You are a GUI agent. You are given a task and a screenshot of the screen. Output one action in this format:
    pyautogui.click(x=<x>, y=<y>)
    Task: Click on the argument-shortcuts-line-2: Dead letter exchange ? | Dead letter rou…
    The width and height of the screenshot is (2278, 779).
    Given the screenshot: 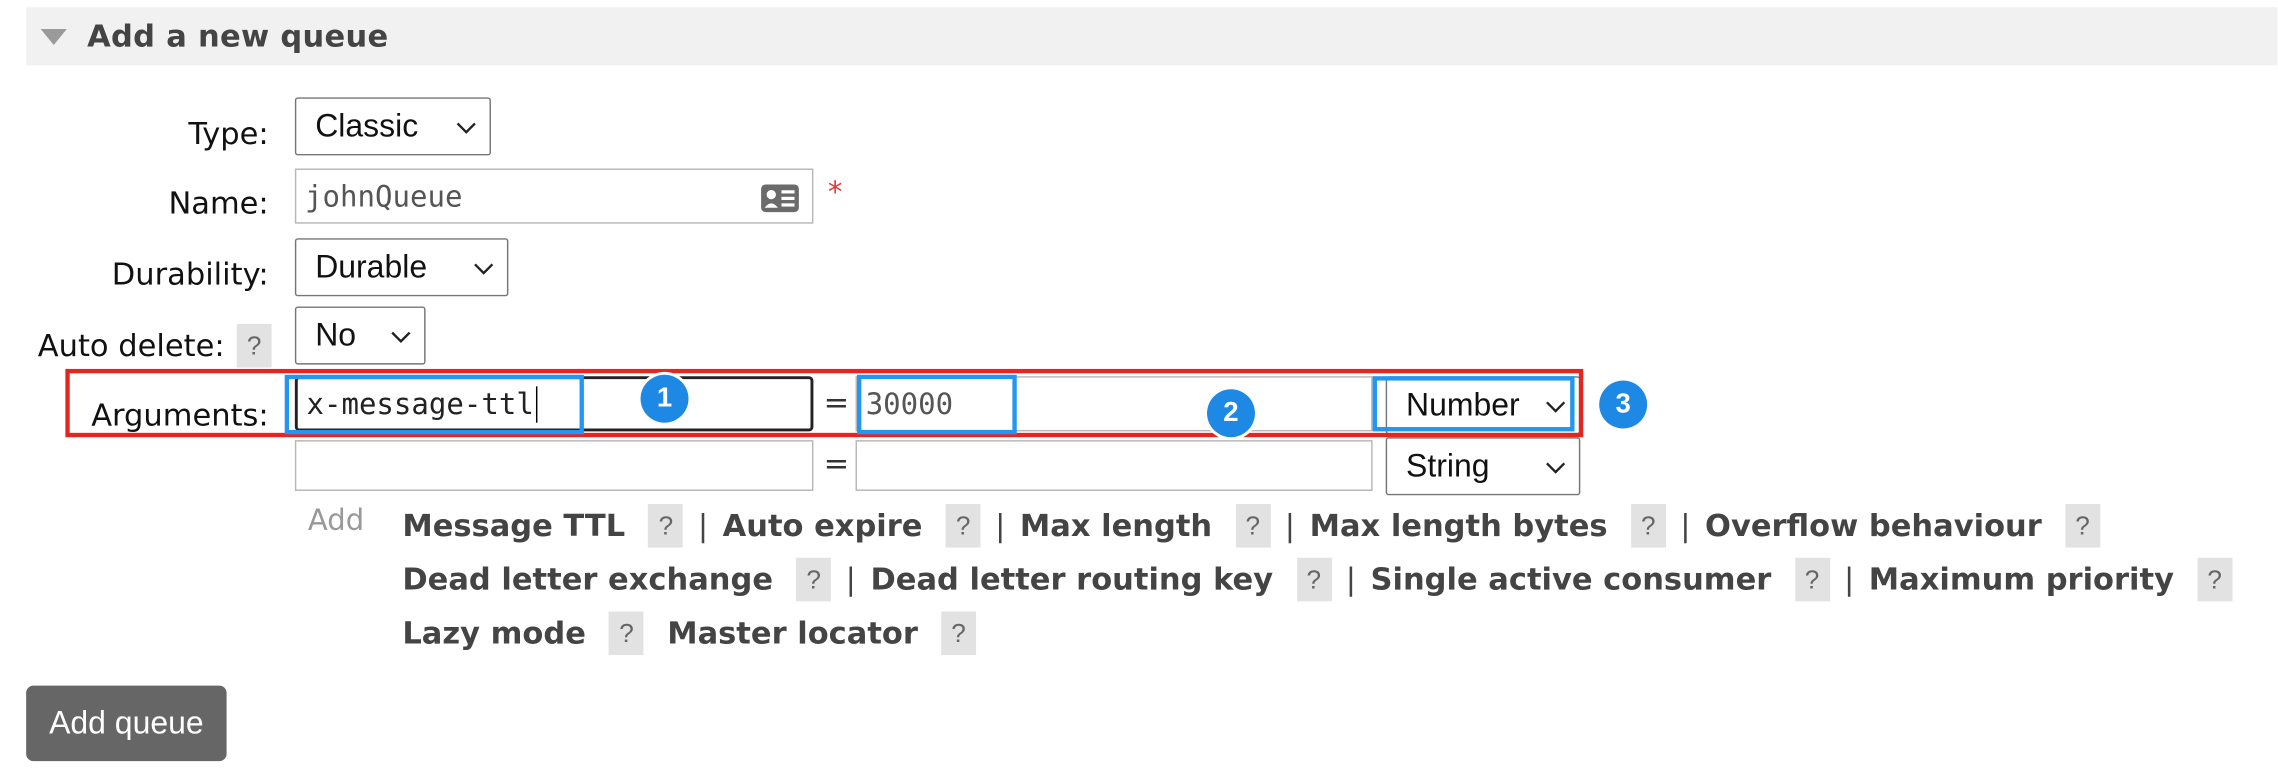 What is the action you would take?
    pyautogui.click(x=1324, y=579)
    